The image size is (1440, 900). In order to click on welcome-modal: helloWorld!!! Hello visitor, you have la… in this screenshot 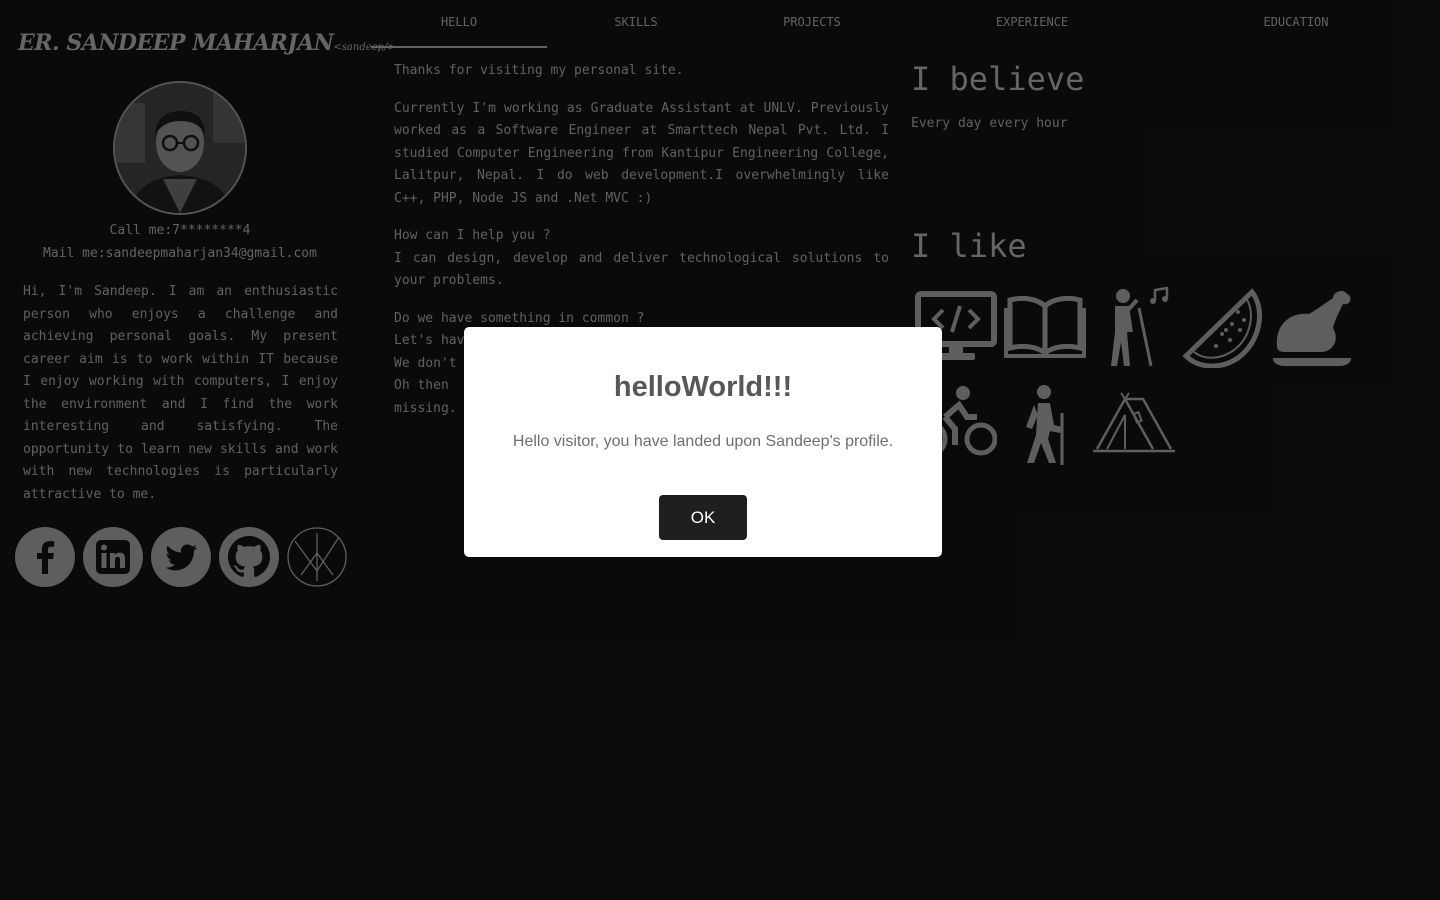, I will do `click(703, 442)`.